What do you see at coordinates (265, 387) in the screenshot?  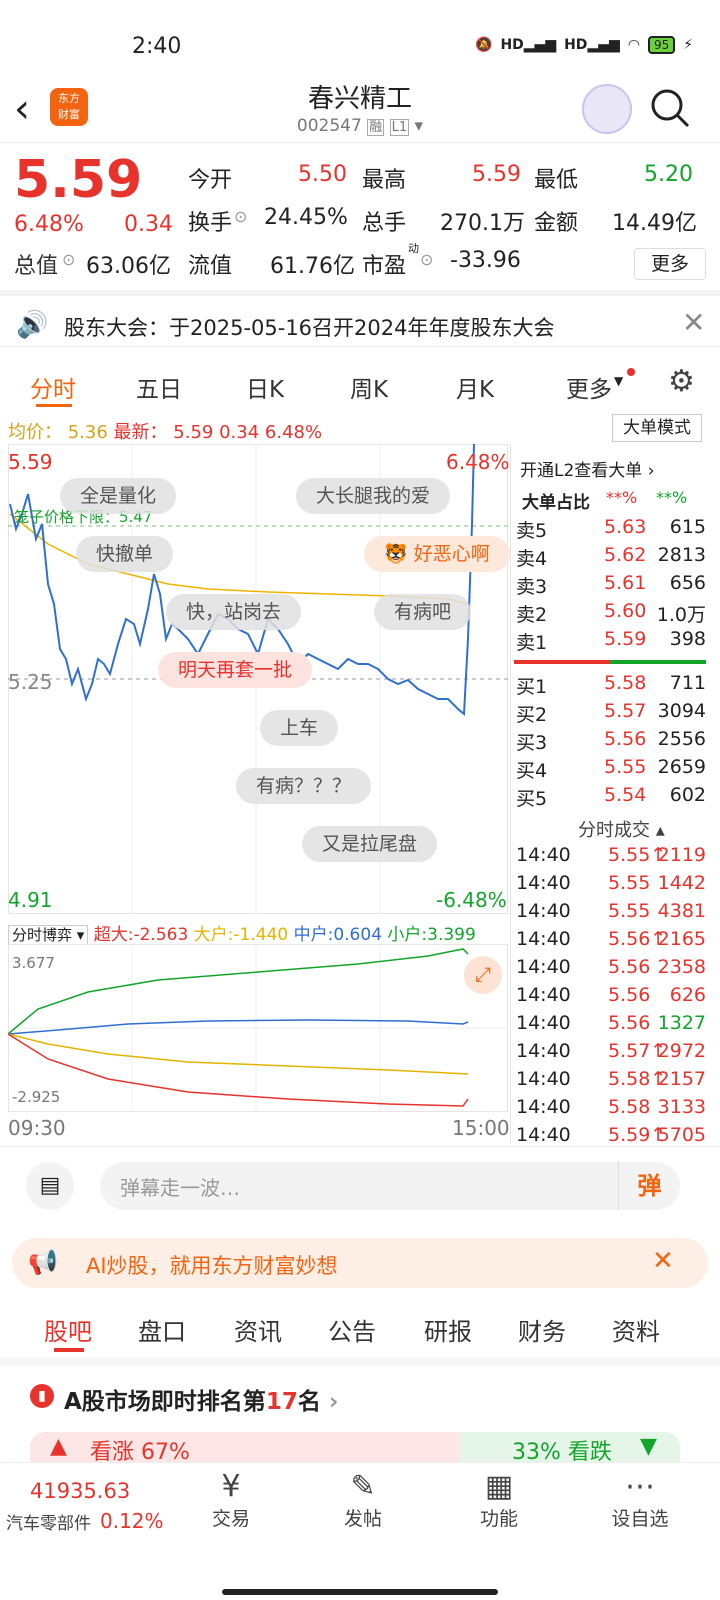 I see `tab-daily-k: 日K` at bounding box center [265, 387].